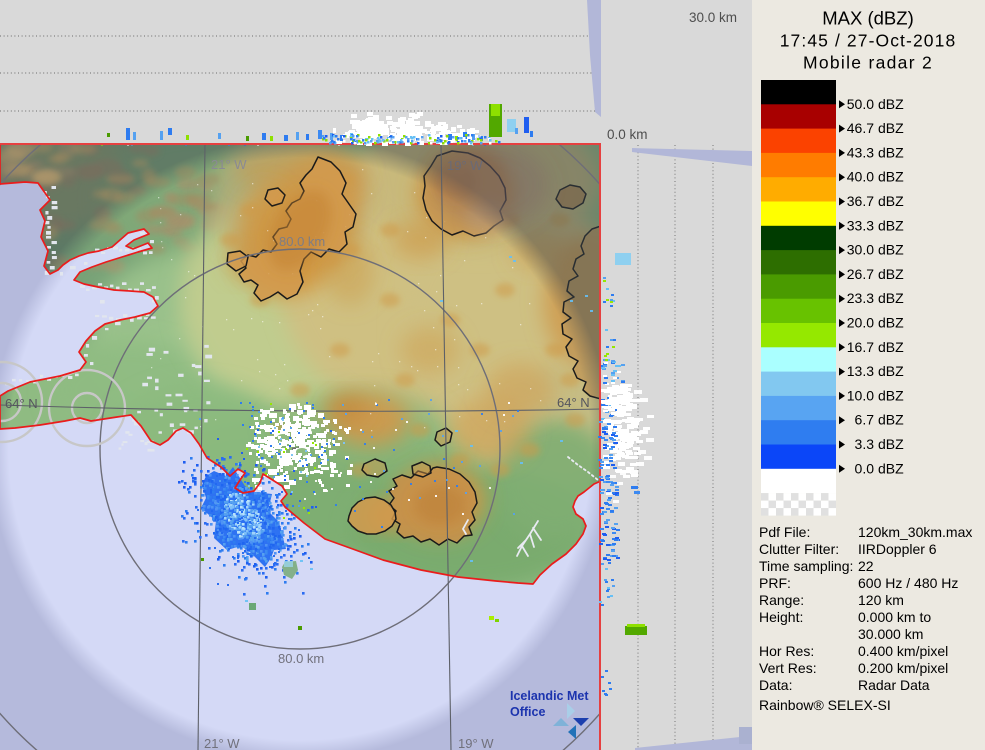  What do you see at coordinates (799, 549) in the screenshot?
I see `svg-text: Clutter Filter:` at bounding box center [799, 549].